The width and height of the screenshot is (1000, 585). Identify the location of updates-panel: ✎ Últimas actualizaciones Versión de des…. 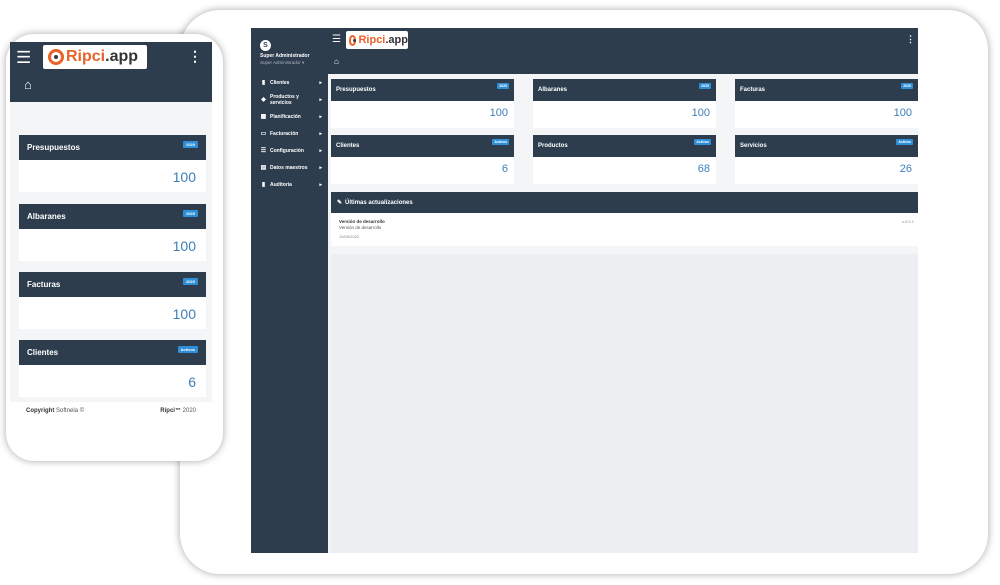
(624, 219).